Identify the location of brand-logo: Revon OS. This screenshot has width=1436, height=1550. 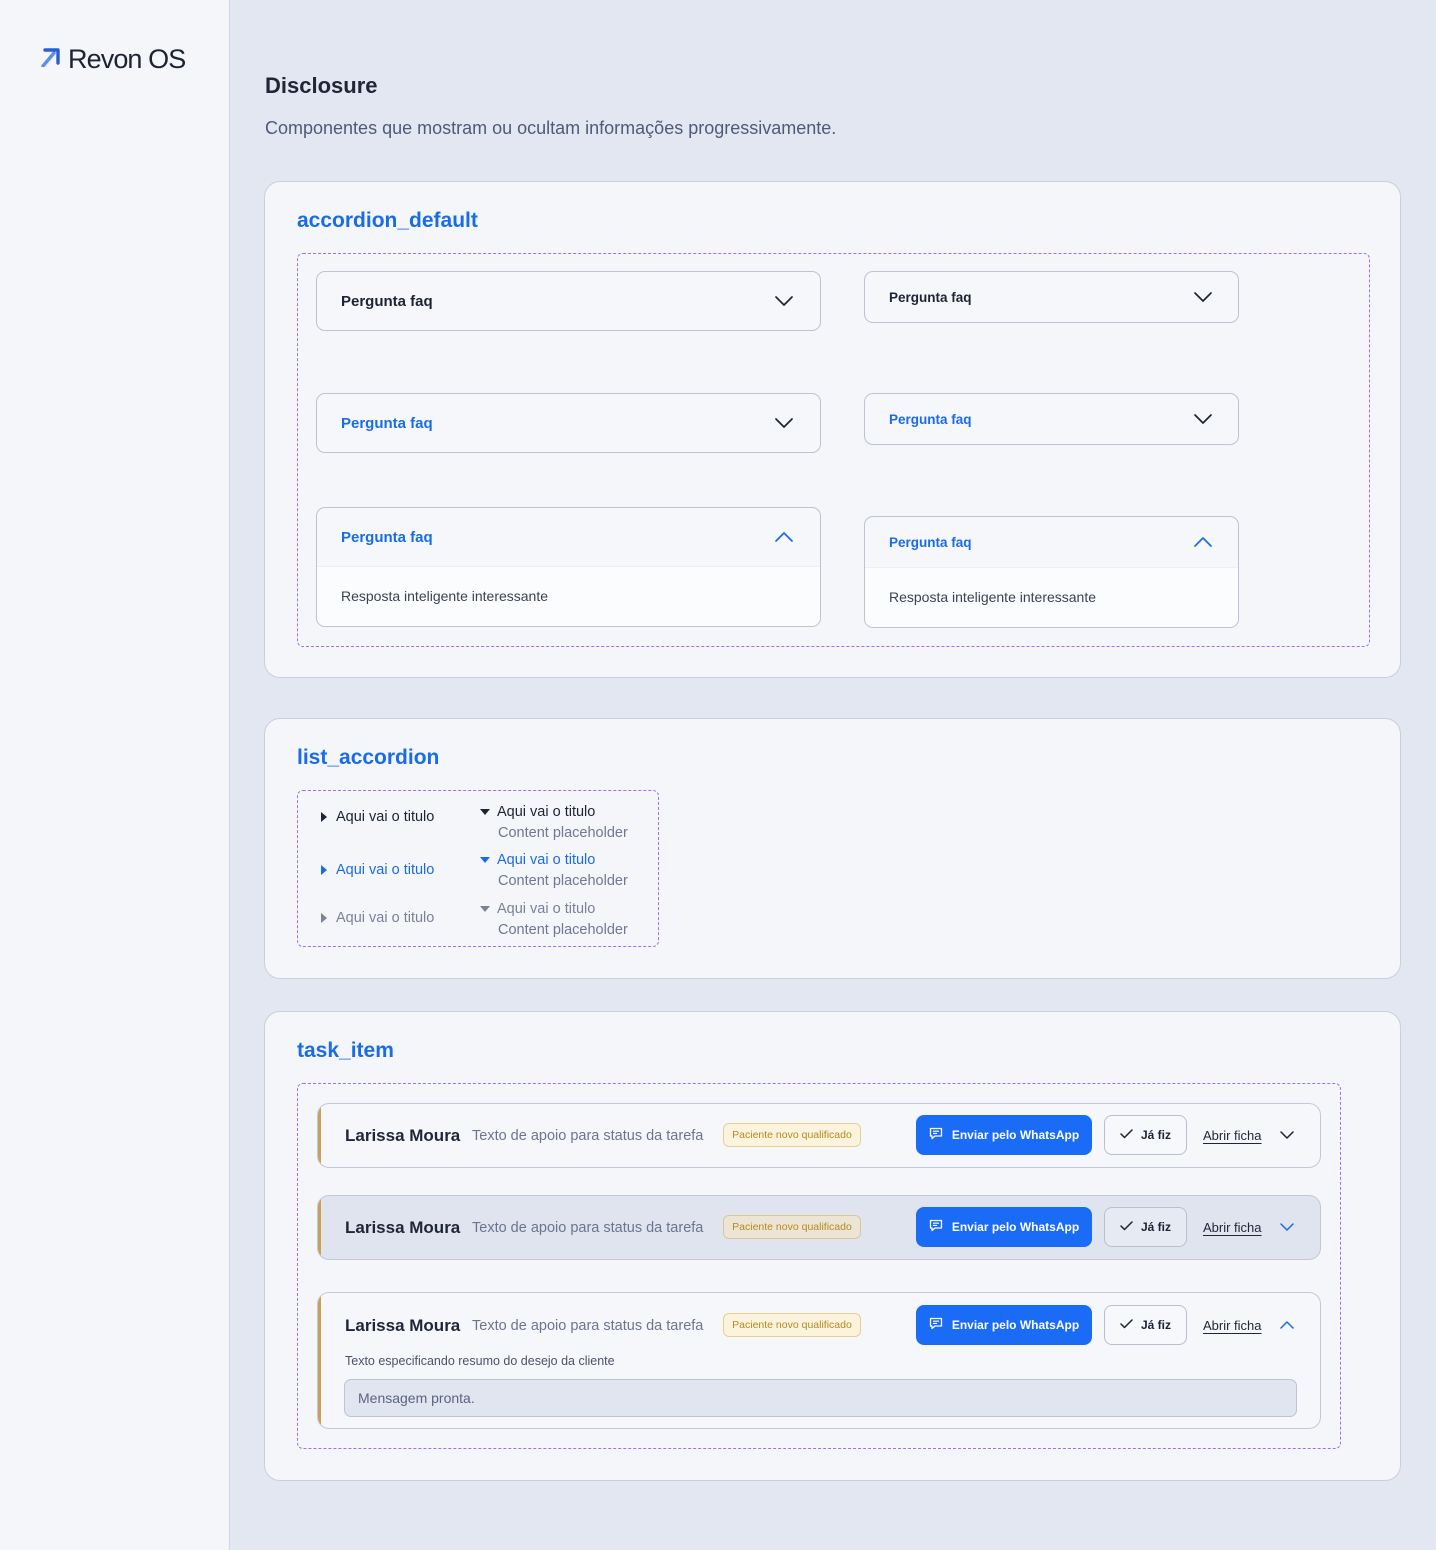
(113, 59).